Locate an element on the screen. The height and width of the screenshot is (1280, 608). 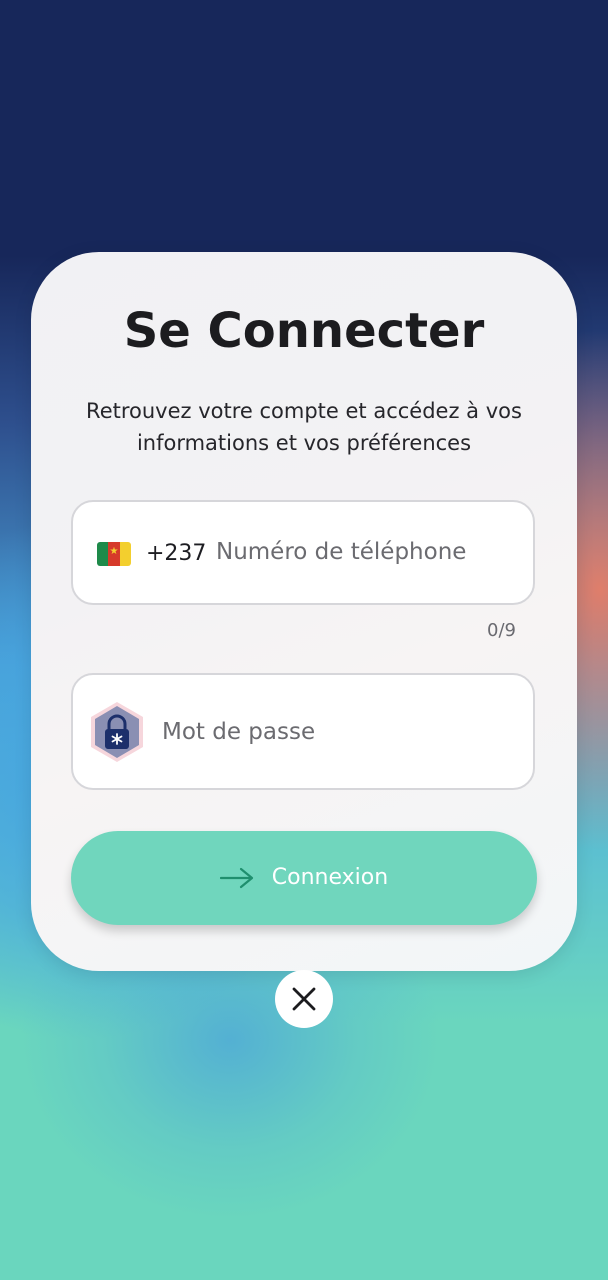
dial-code: +237 is located at coordinates (176, 553).